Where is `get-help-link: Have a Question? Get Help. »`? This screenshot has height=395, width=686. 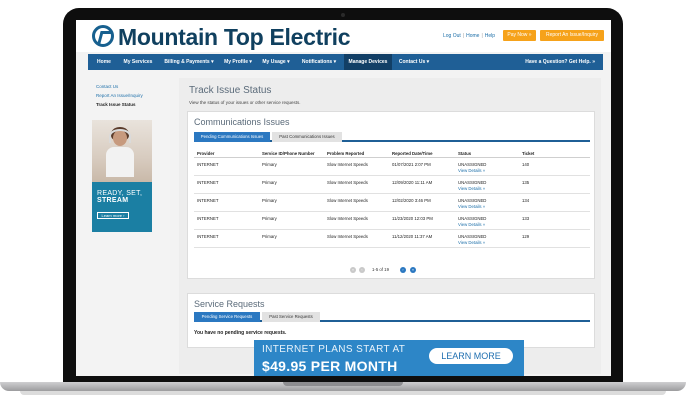 get-help-link: Have a Question? Get Help. » is located at coordinates (560, 62).